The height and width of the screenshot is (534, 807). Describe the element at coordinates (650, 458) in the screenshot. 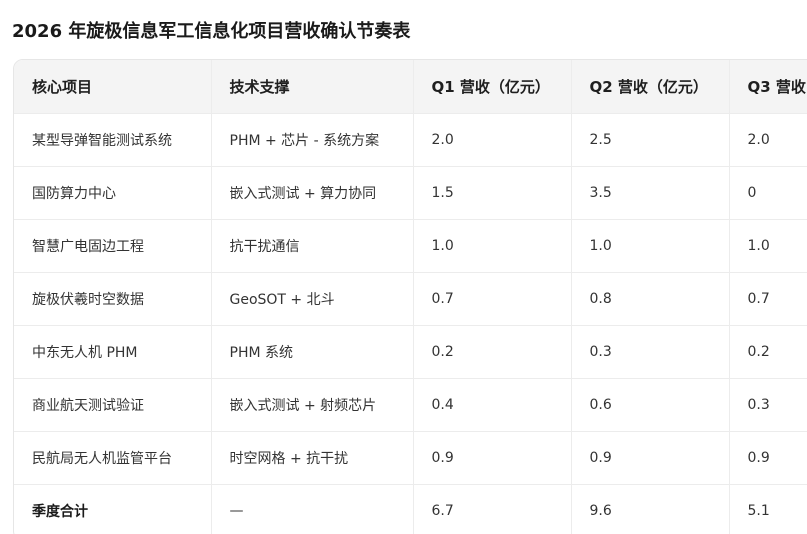

I see `cell-q2: 0.9` at that location.